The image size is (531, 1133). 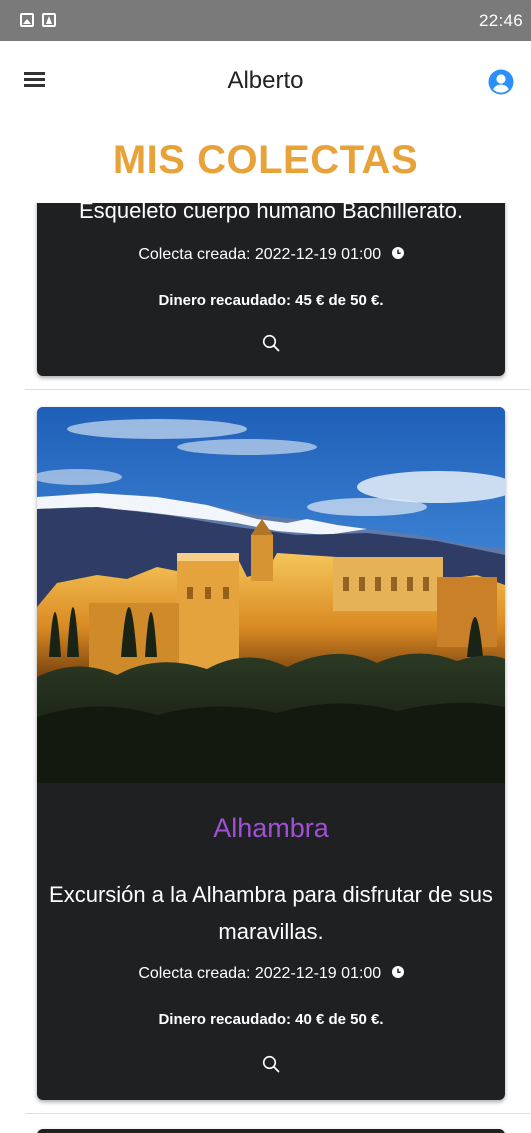 What do you see at coordinates (271, 300) in the screenshot?
I see `collection-raised: Dinero recaudado: 45 € de 50 €.` at bounding box center [271, 300].